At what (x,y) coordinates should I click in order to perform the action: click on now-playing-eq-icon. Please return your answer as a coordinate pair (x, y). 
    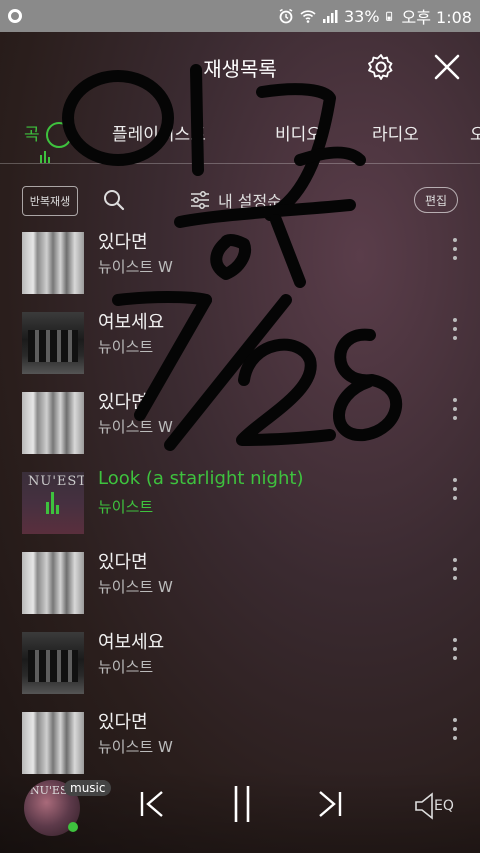
    Looking at the image, I should click on (54, 503).